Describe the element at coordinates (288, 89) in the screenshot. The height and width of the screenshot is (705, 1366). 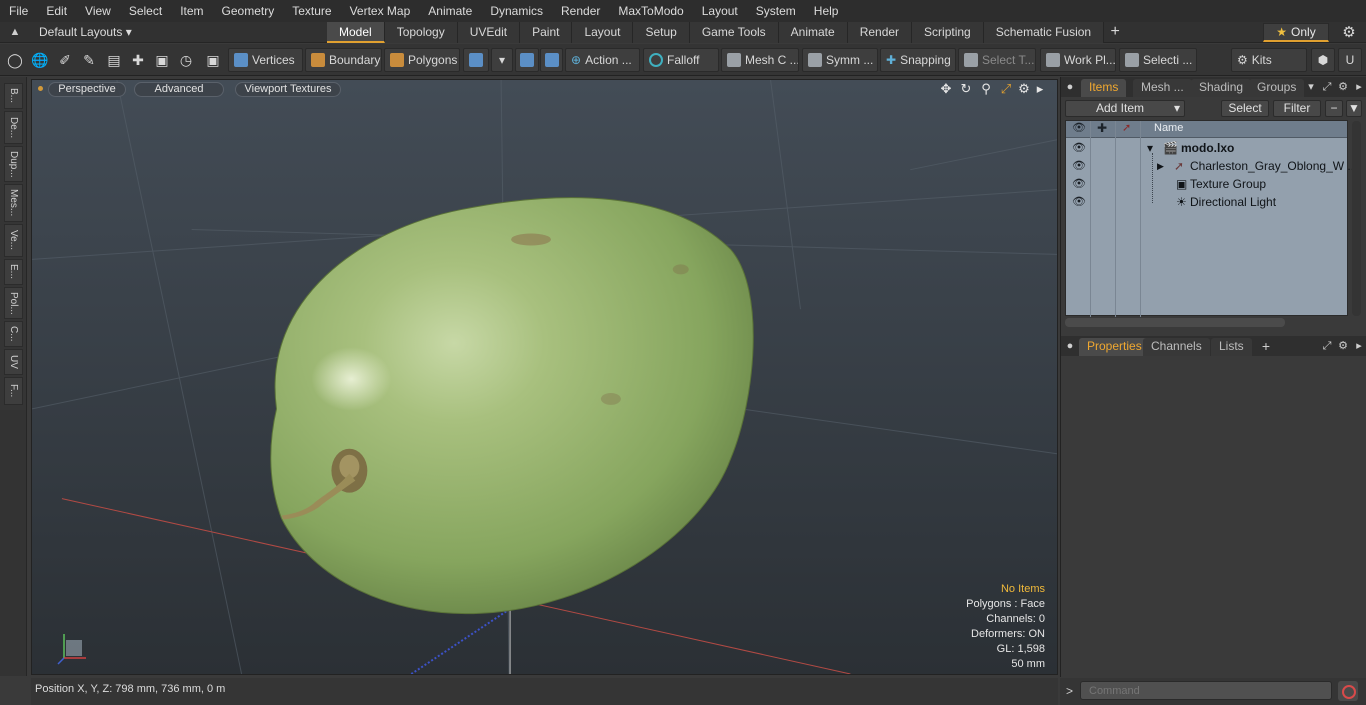
I see `viewport-textures-button: Viewport Textures` at that location.